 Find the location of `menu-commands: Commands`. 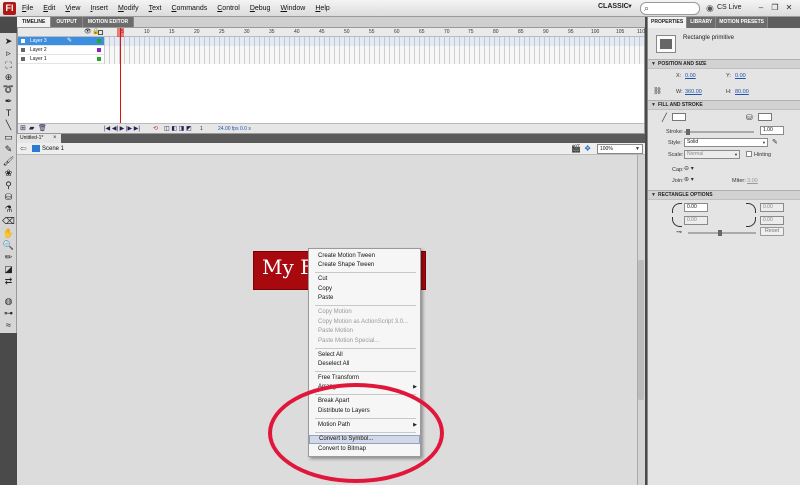

menu-commands: Commands is located at coordinates (189, 8).